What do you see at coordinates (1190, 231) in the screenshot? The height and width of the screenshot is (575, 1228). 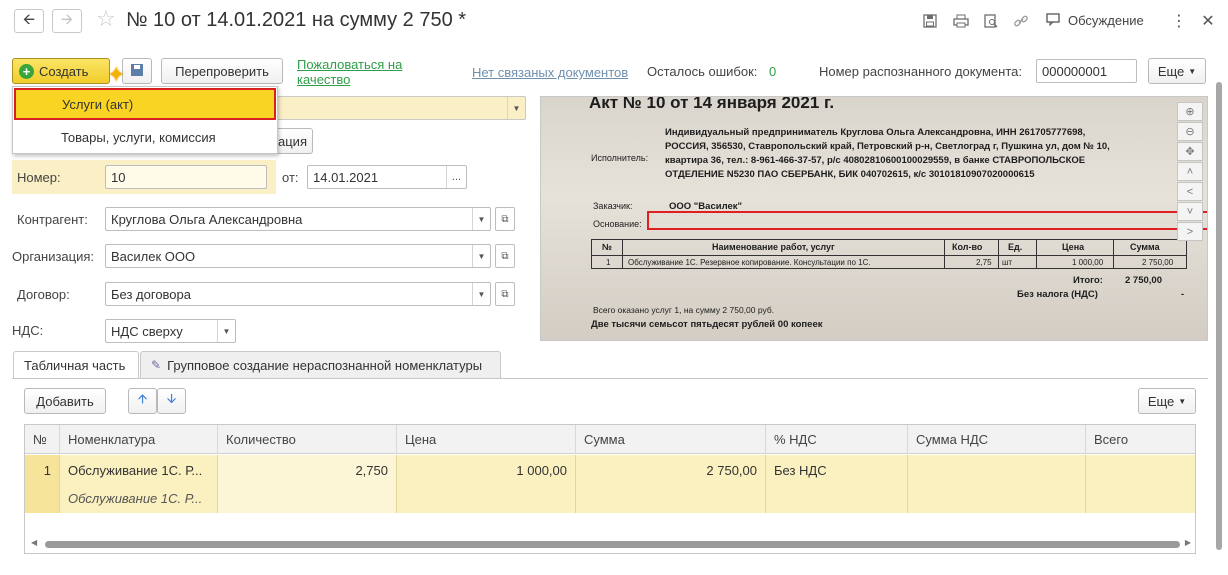 I see `scroll-right-icon: ˃` at bounding box center [1190, 231].